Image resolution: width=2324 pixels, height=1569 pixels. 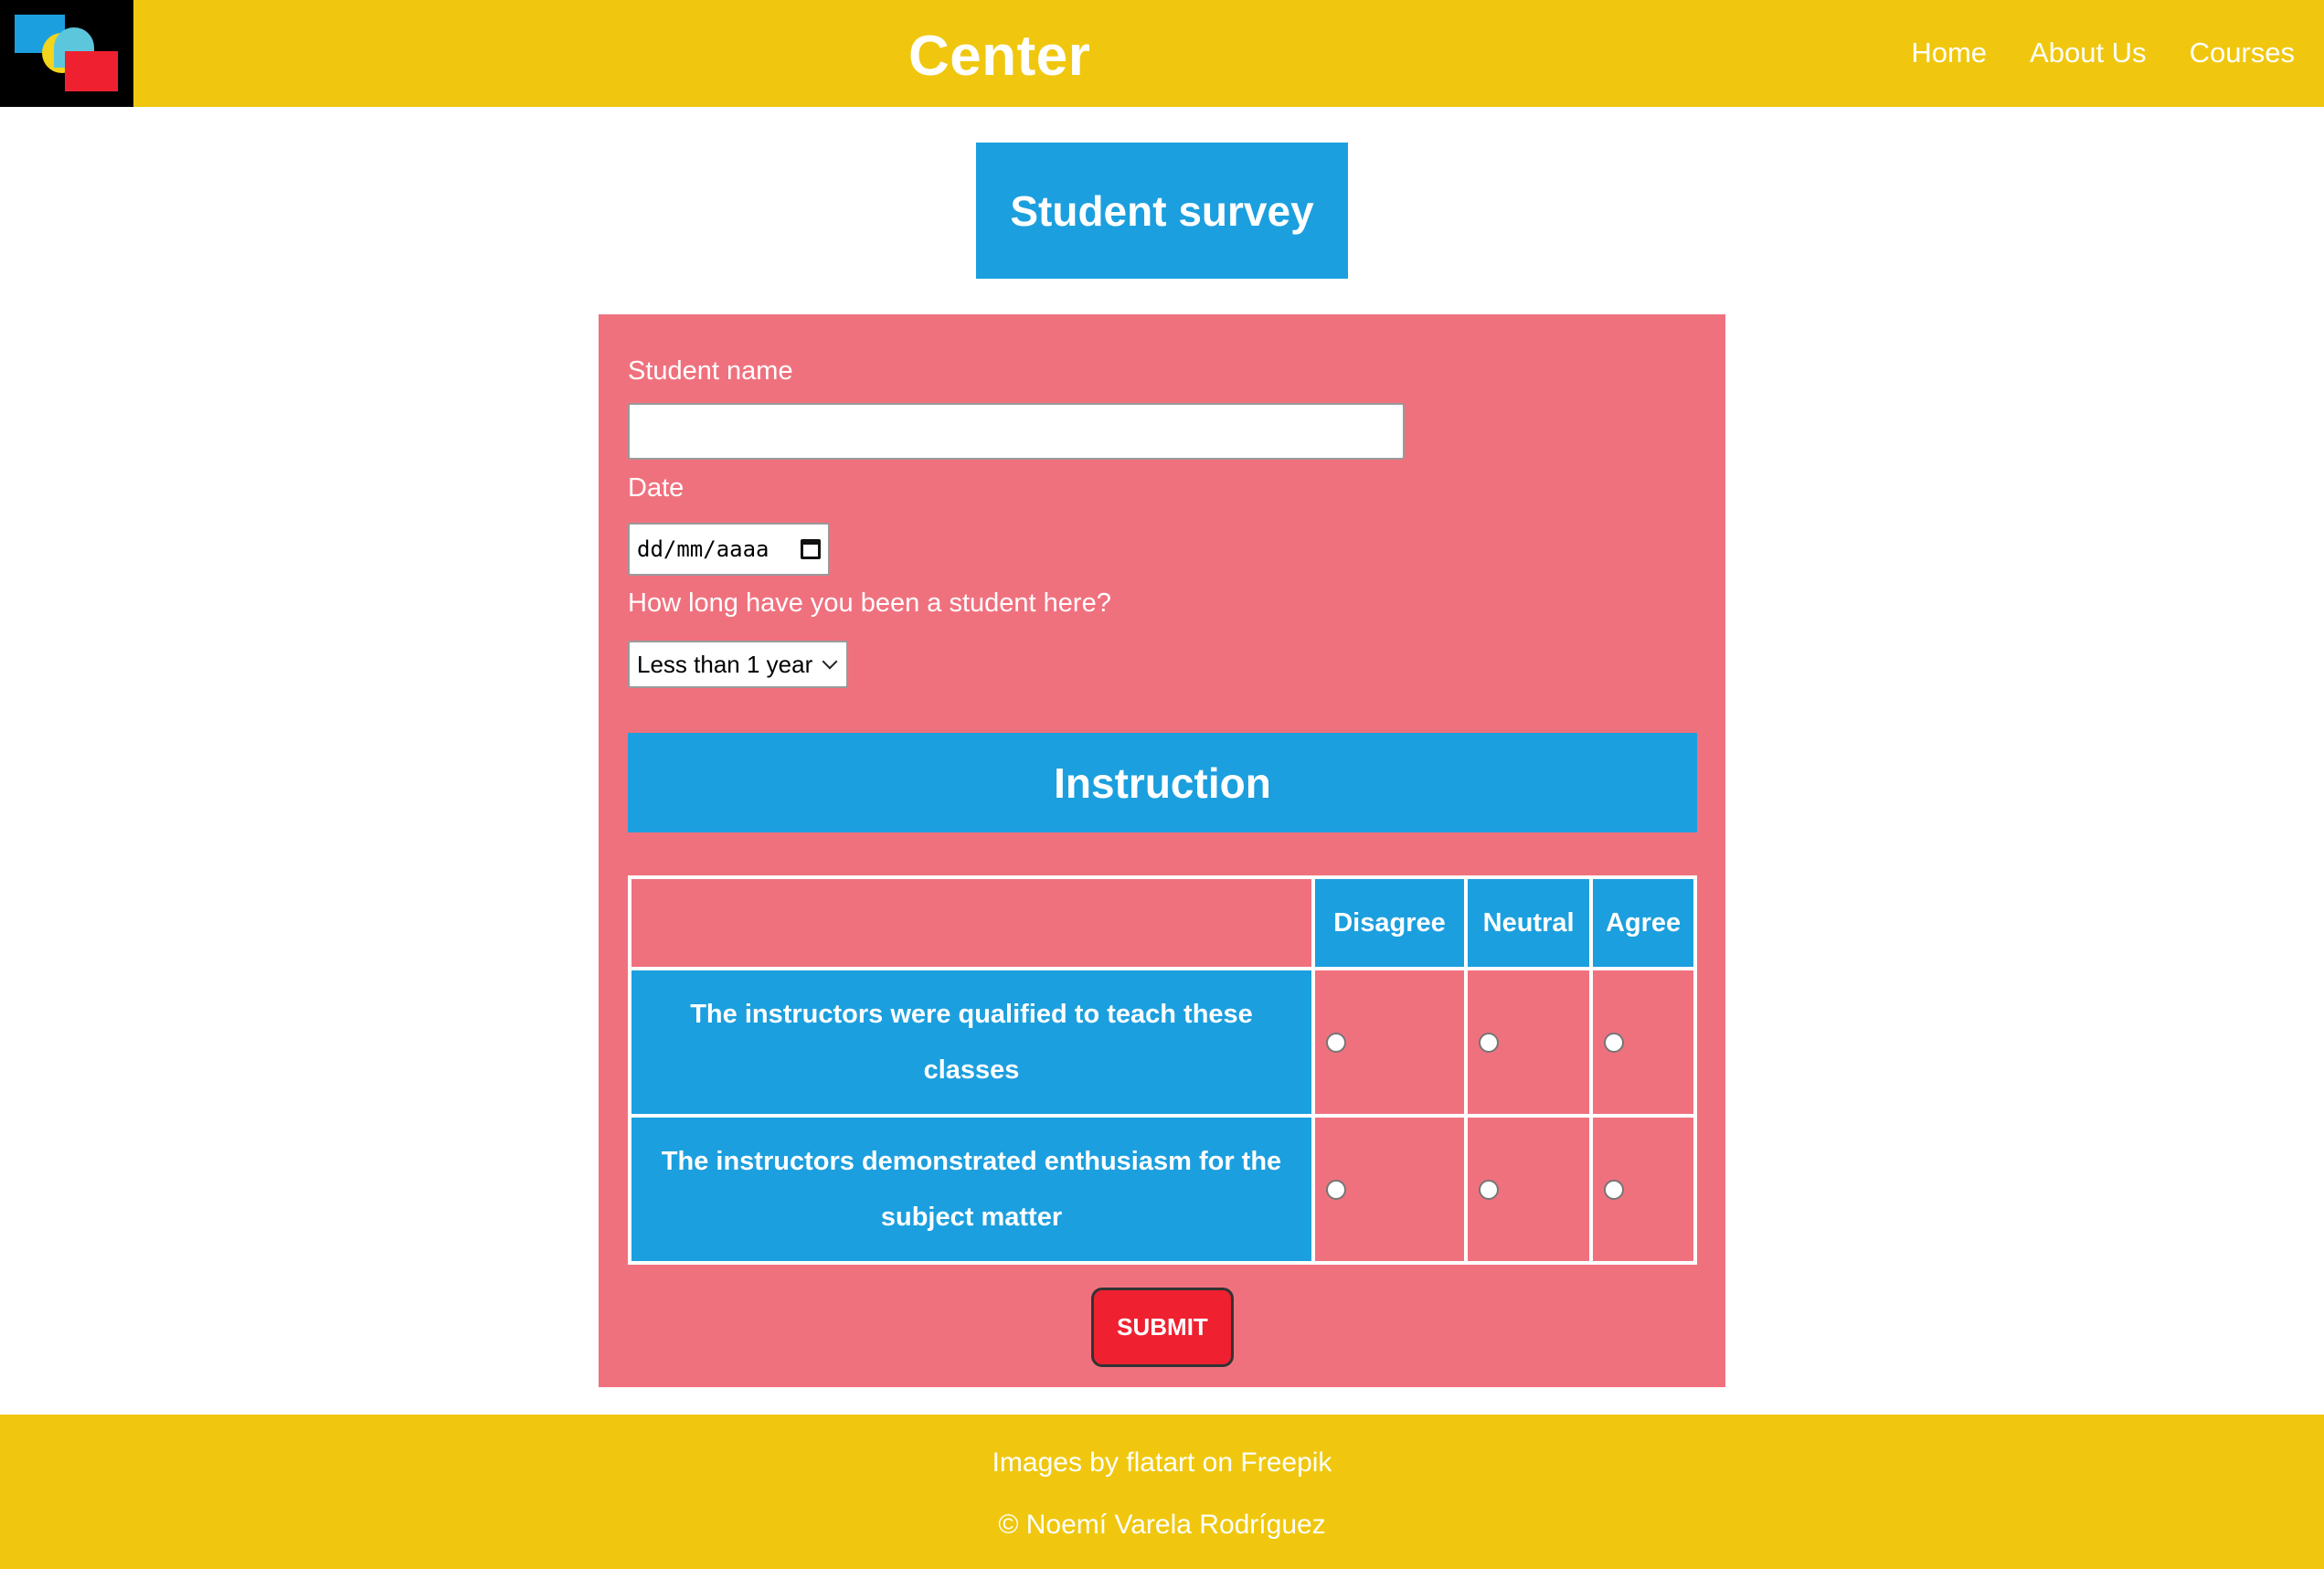 What do you see at coordinates (1614, 1043) in the screenshot?
I see `radio-q1-agree` at bounding box center [1614, 1043].